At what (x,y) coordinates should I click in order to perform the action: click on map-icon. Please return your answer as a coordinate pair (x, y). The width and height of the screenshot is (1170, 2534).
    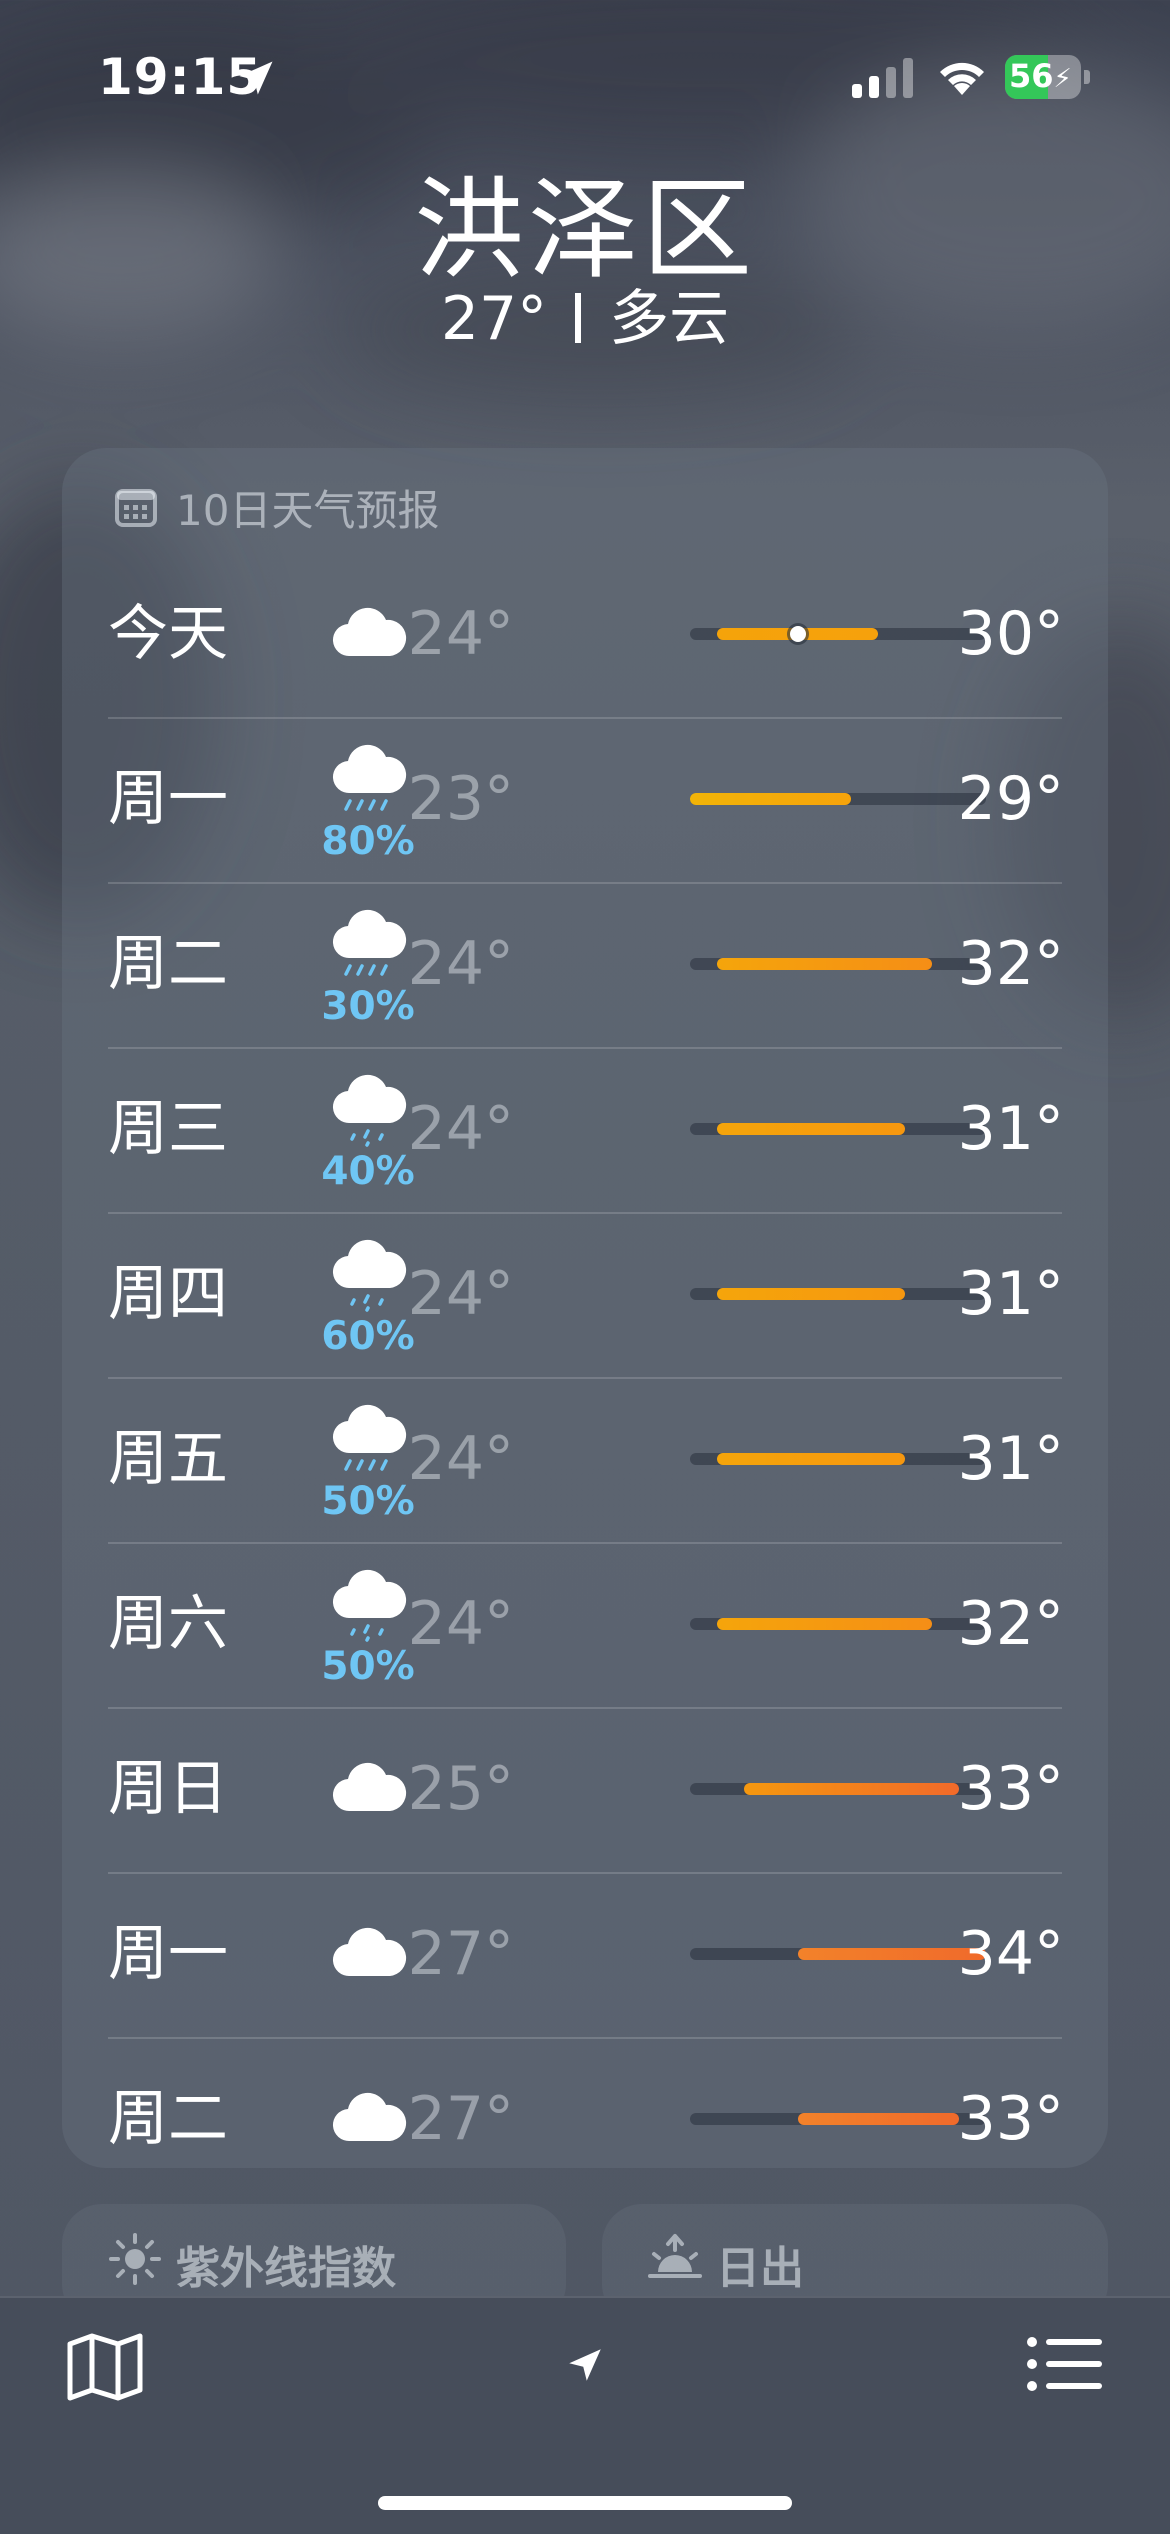
    Looking at the image, I should click on (105, 2367).